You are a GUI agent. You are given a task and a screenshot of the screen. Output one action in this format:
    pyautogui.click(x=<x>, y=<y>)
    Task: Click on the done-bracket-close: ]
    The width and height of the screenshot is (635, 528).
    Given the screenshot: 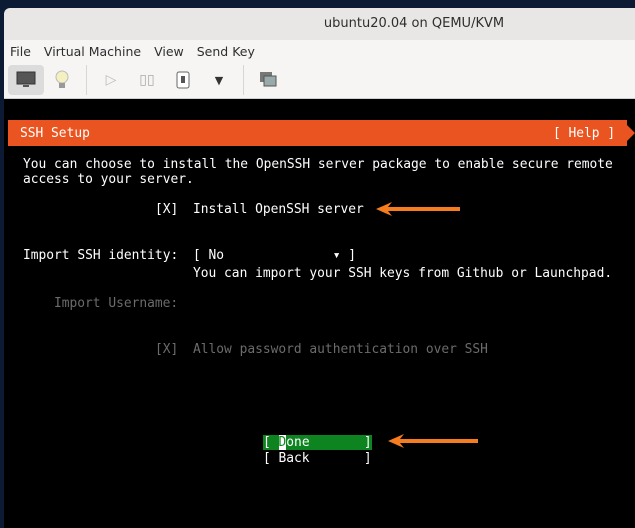 What is the action you would take?
    pyautogui.click(x=340, y=442)
    